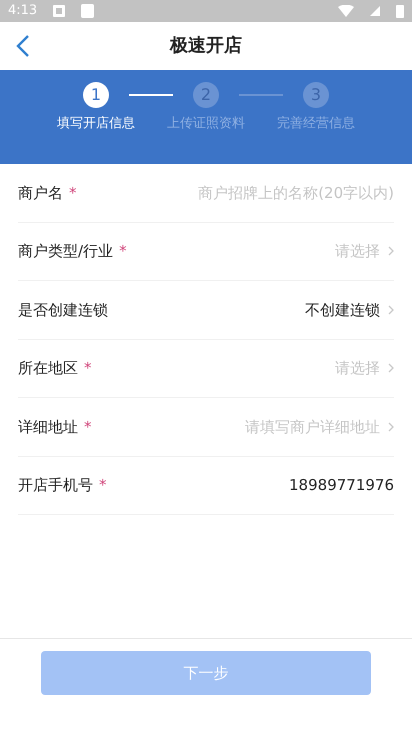  What do you see at coordinates (96, 124) in the screenshot?
I see `step-label: 填写开店信息` at bounding box center [96, 124].